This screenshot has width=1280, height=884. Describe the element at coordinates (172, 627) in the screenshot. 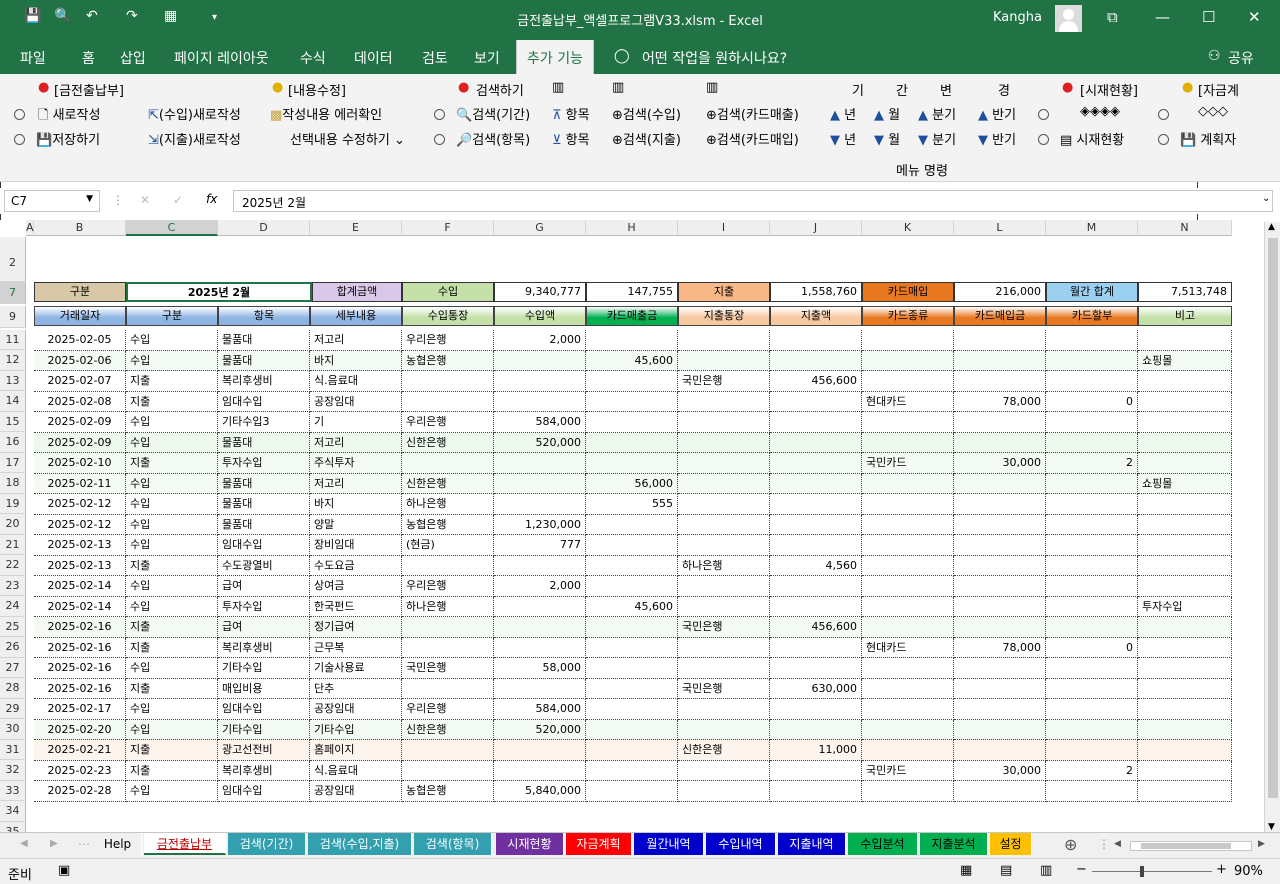

I see `table-cell: 지출` at that location.